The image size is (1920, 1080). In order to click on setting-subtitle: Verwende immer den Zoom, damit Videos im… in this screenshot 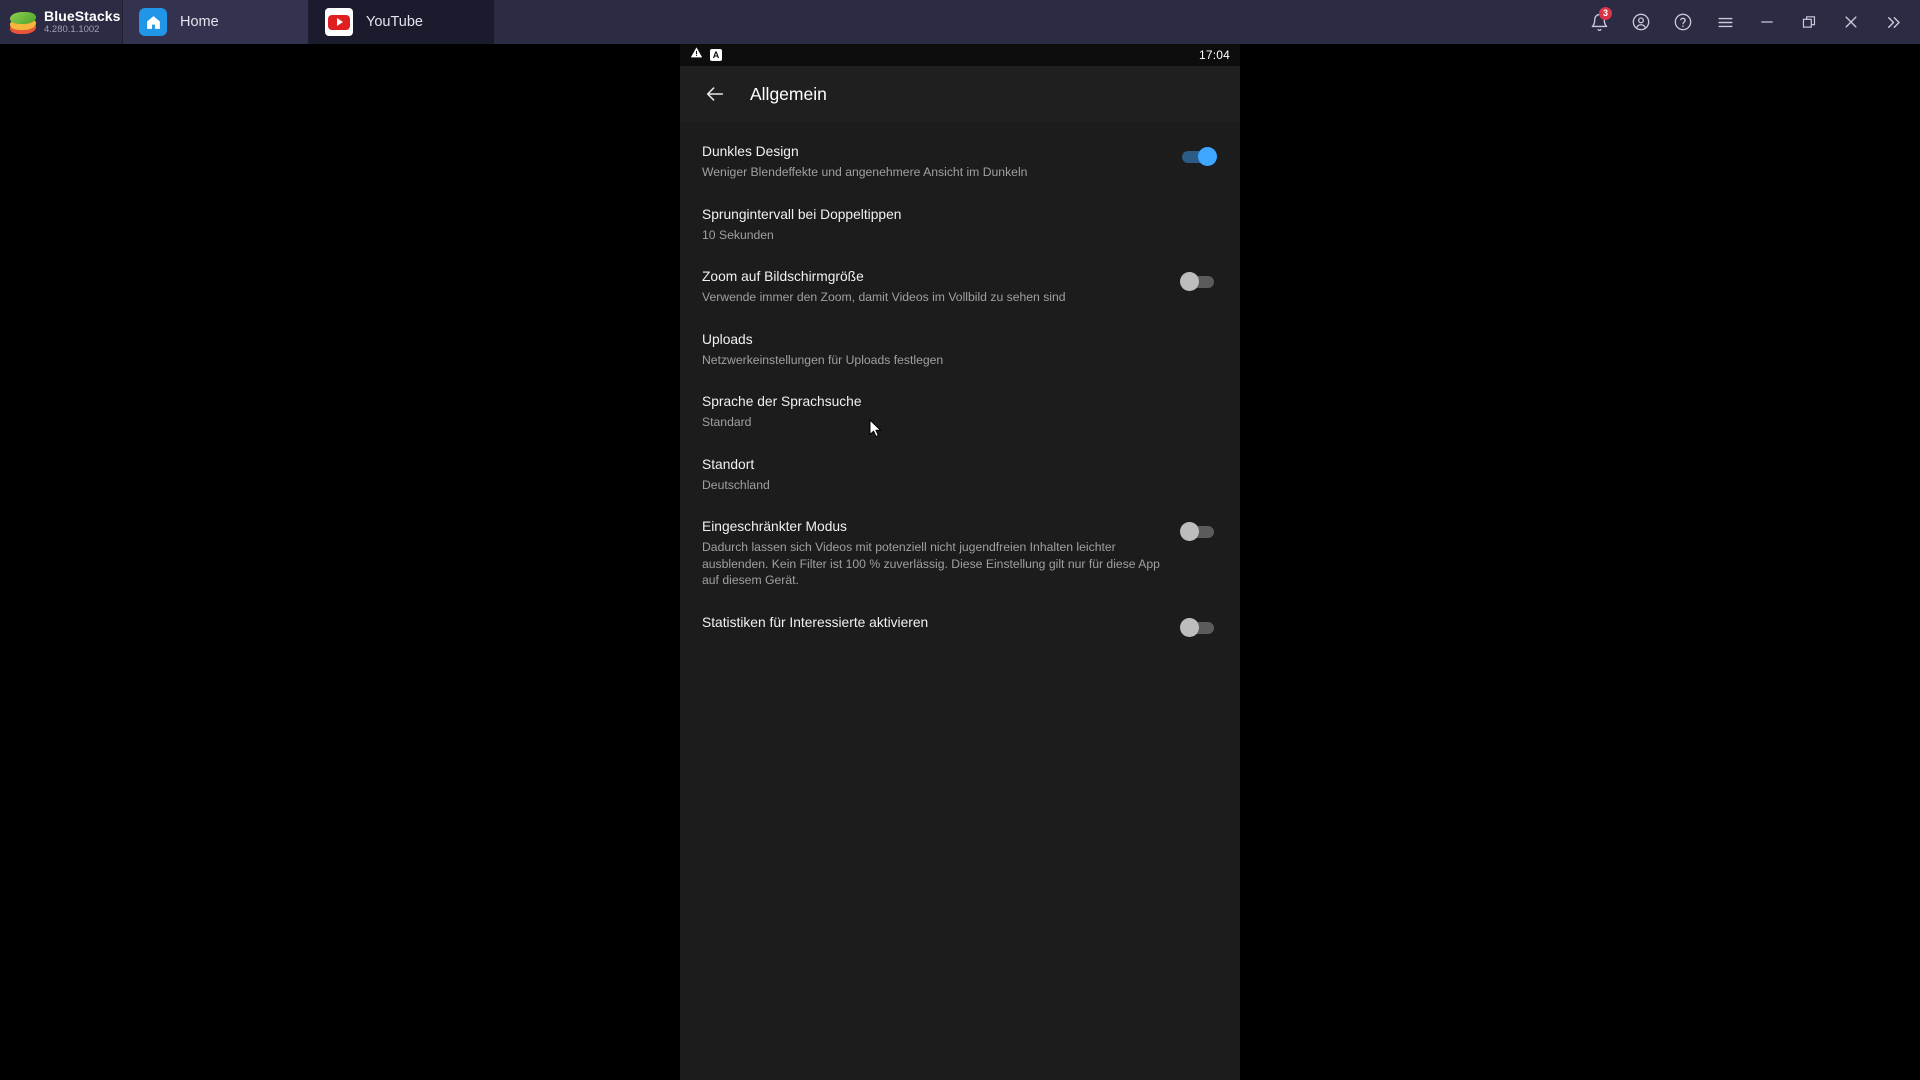, I will do `click(884, 297)`.